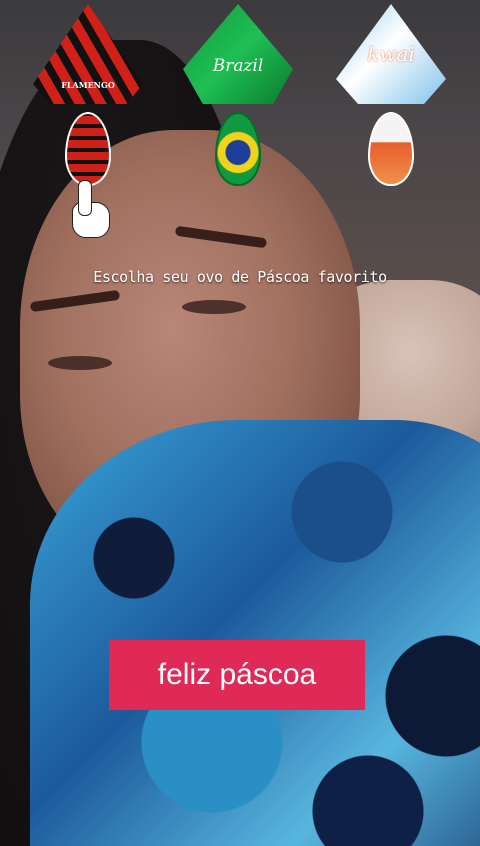  Describe the element at coordinates (88, 54) in the screenshot. I see `flamengo-easter-egg-icon: FLAMENGO` at that location.